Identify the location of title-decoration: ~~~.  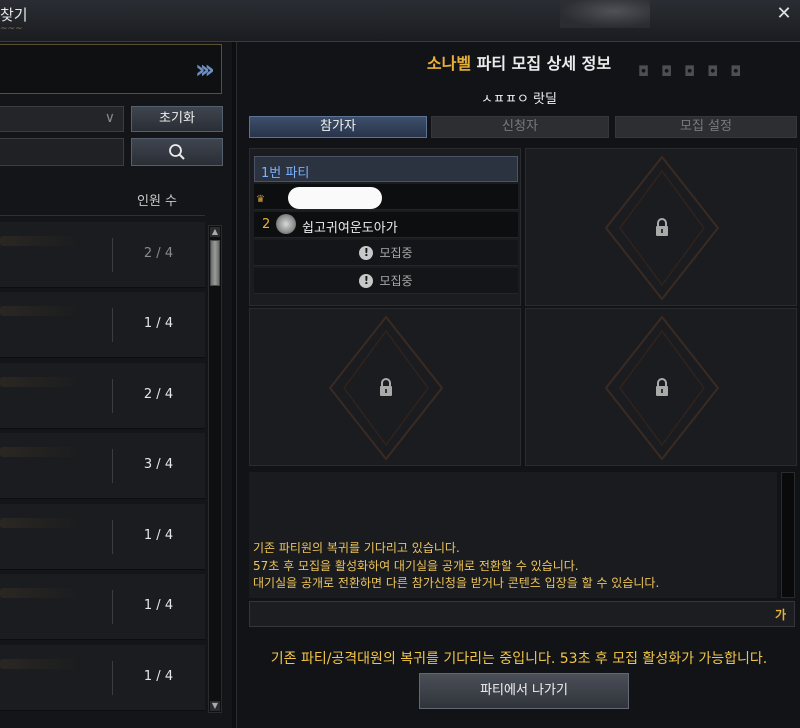
(11, 29).